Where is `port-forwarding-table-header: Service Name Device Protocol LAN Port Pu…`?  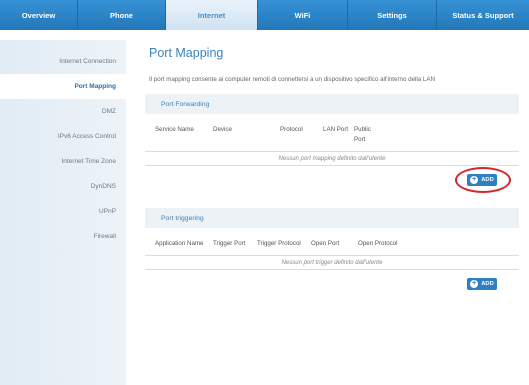 port-forwarding-table-header: Service Name Device Protocol LAN Port Pu… is located at coordinates (332, 135).